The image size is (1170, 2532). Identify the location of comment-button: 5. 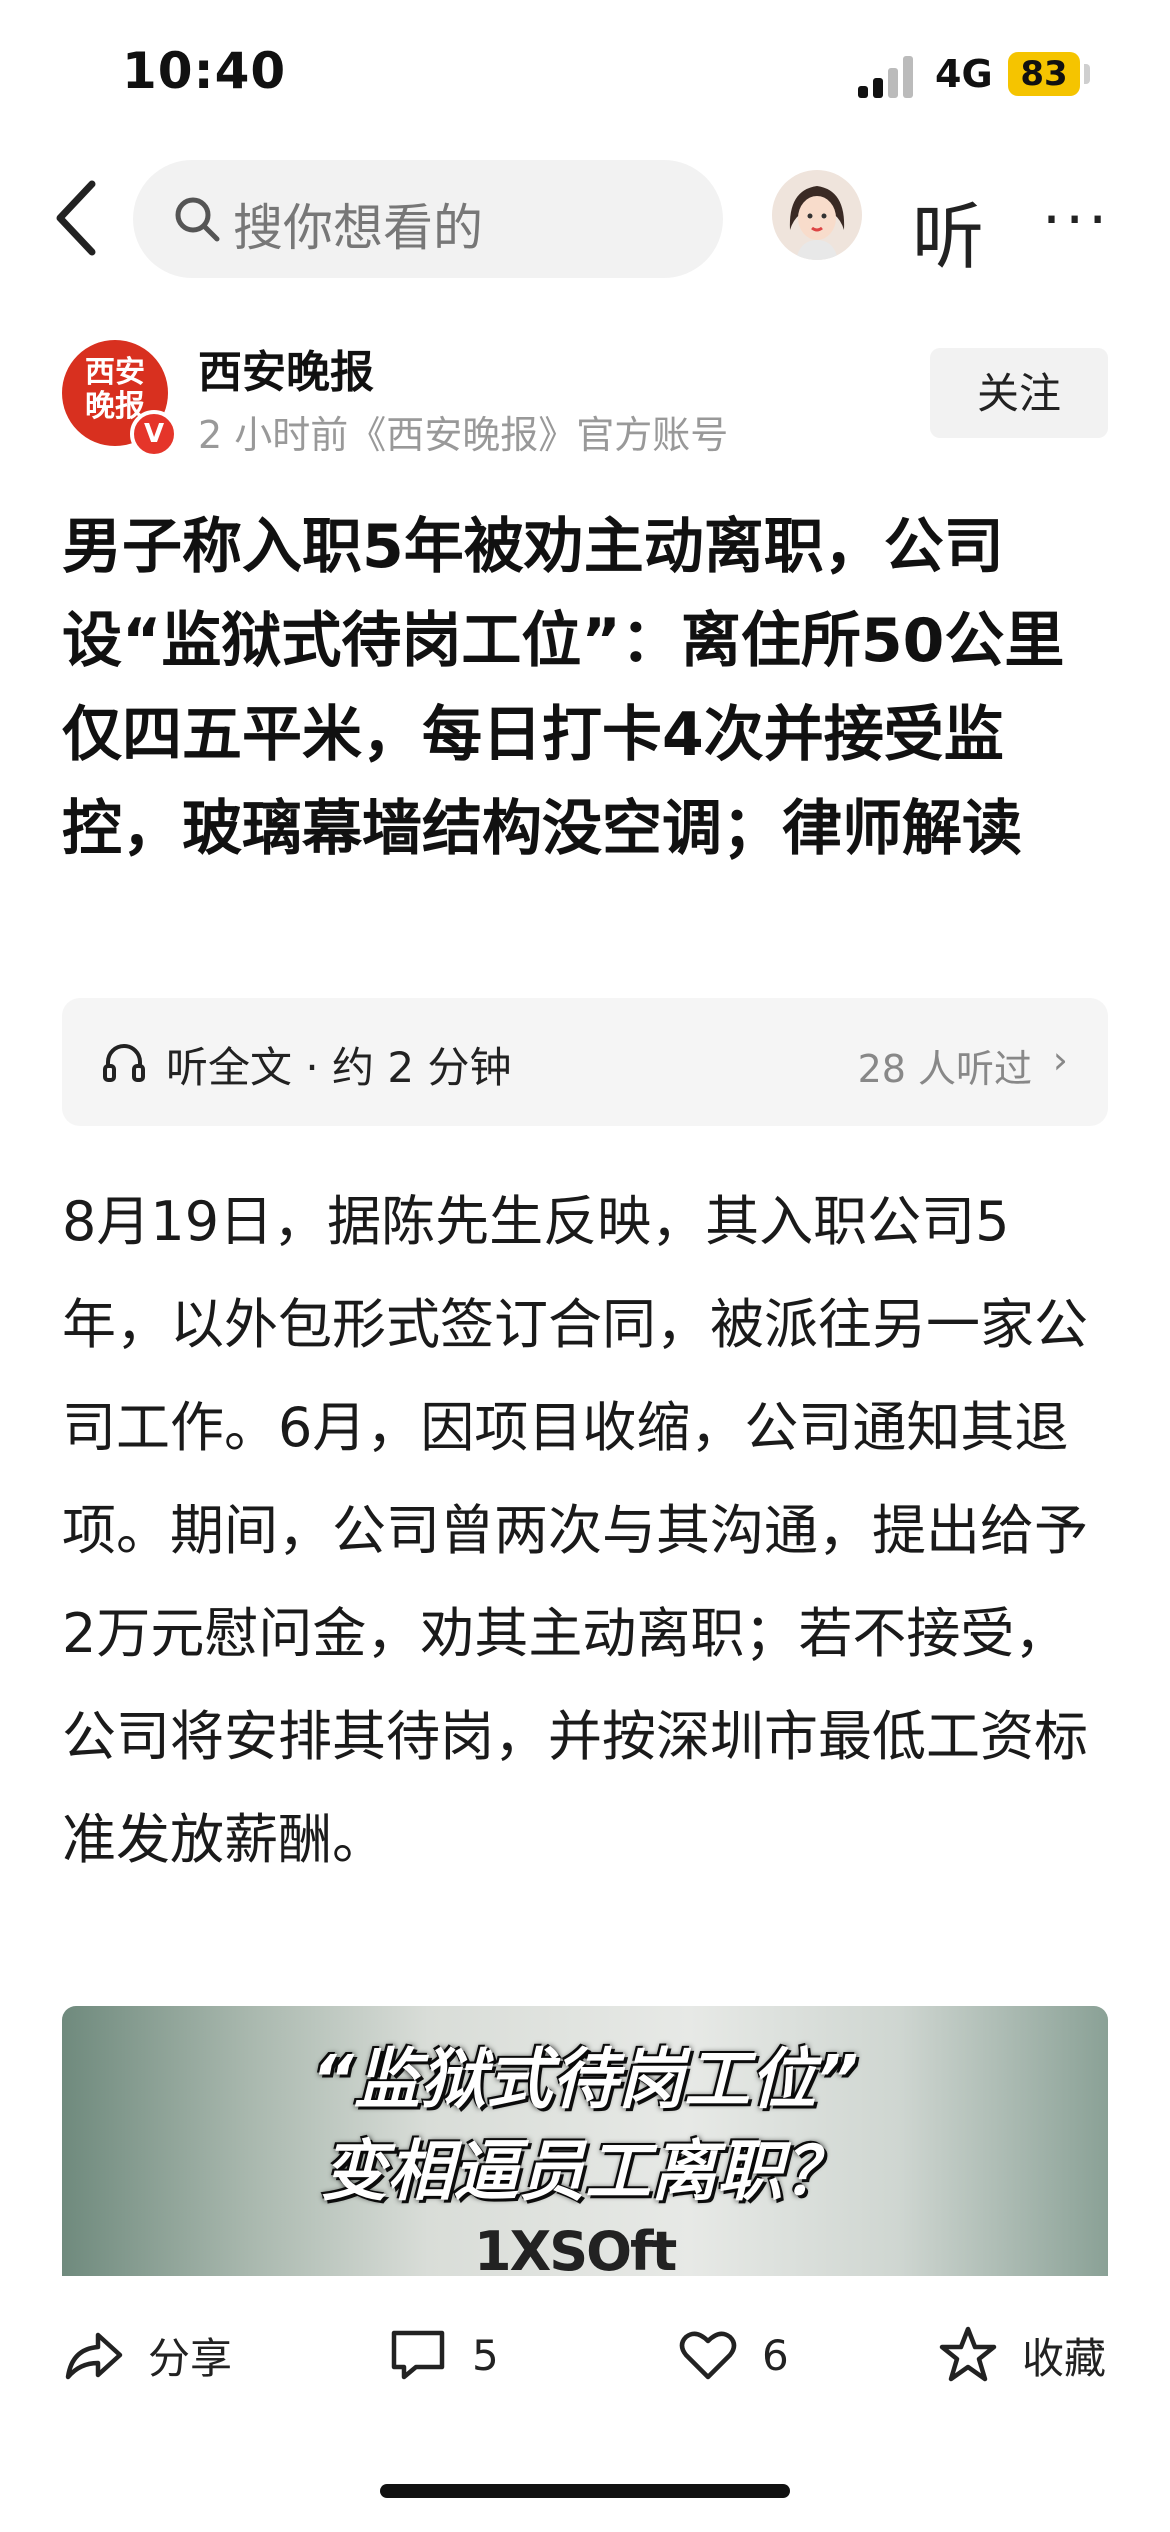
(442, 2355).